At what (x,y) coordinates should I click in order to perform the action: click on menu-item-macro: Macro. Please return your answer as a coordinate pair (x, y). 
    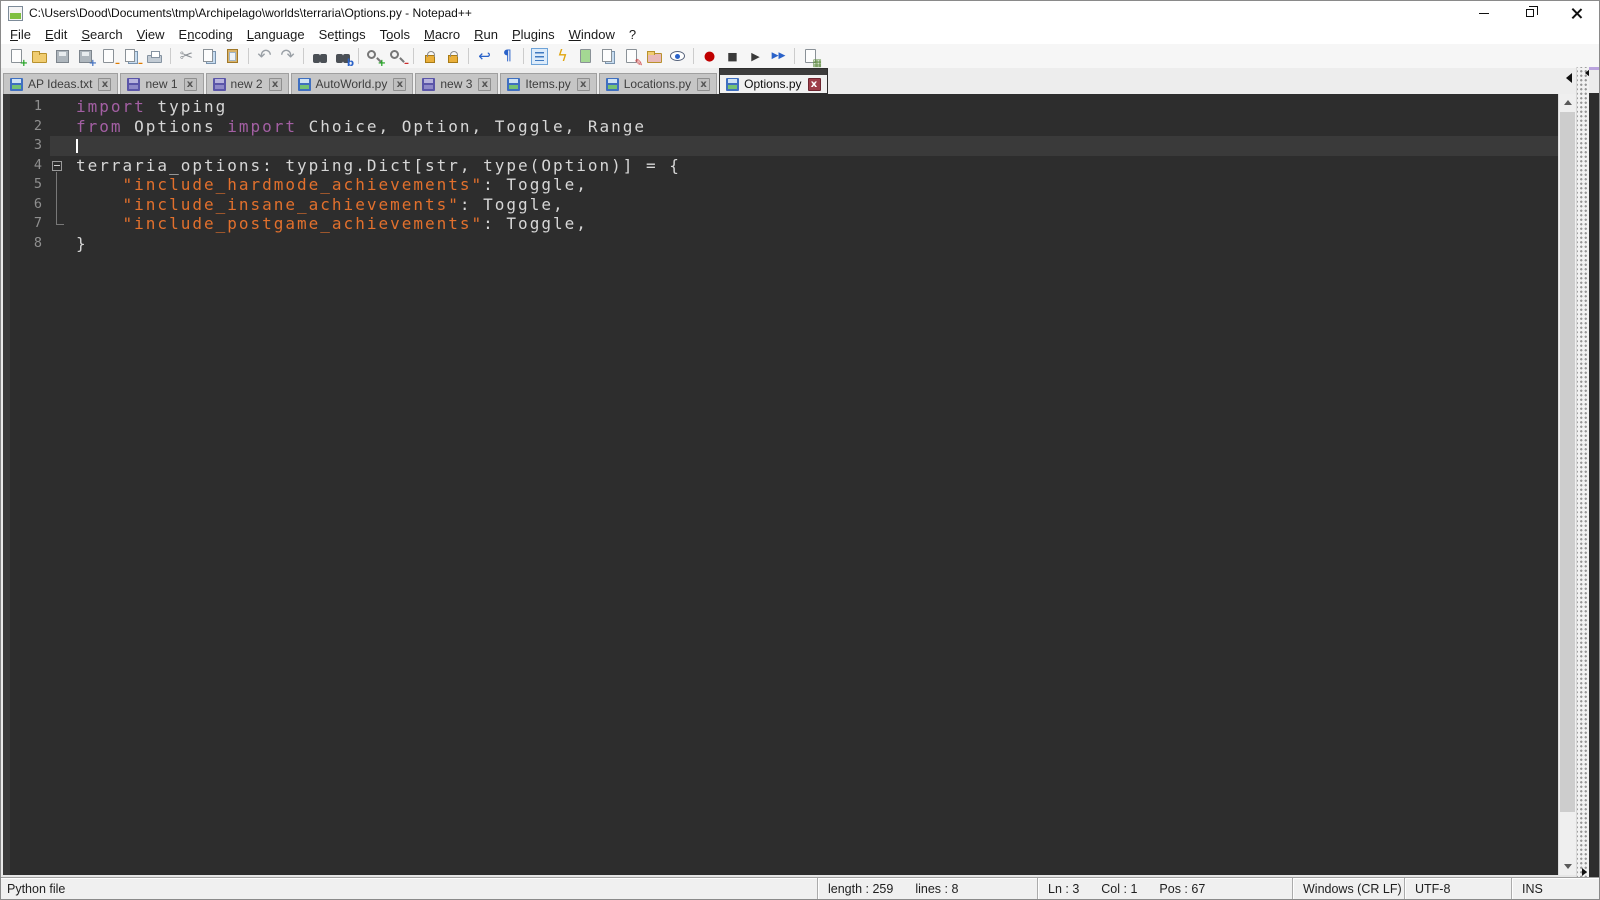
    Looking at the image, I should click on (442, 34).